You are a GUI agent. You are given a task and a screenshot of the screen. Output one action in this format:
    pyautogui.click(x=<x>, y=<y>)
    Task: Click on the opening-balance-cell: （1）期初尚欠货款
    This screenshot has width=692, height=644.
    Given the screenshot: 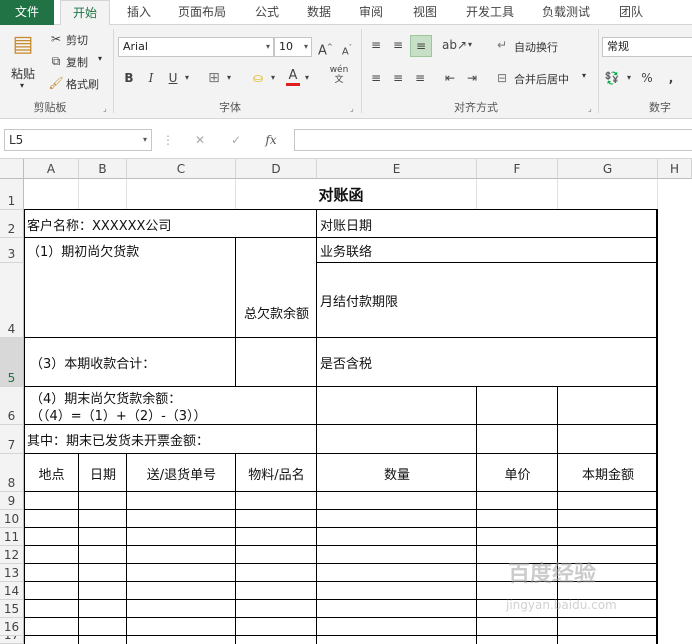 What is the action you would take?
    pyautogui.click(x=83, y=250)
    